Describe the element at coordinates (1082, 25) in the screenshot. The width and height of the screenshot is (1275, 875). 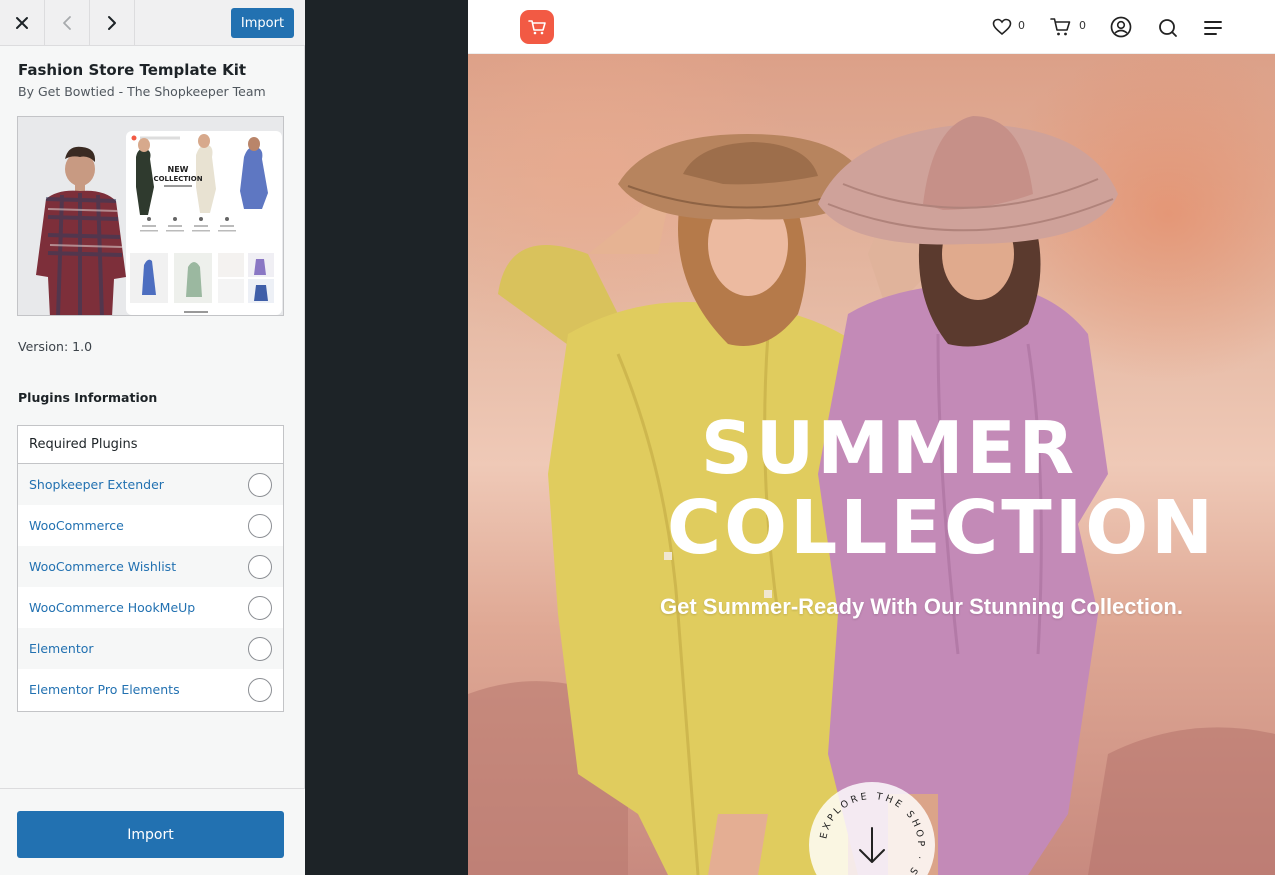
I see `cart-count: 0` at that location.